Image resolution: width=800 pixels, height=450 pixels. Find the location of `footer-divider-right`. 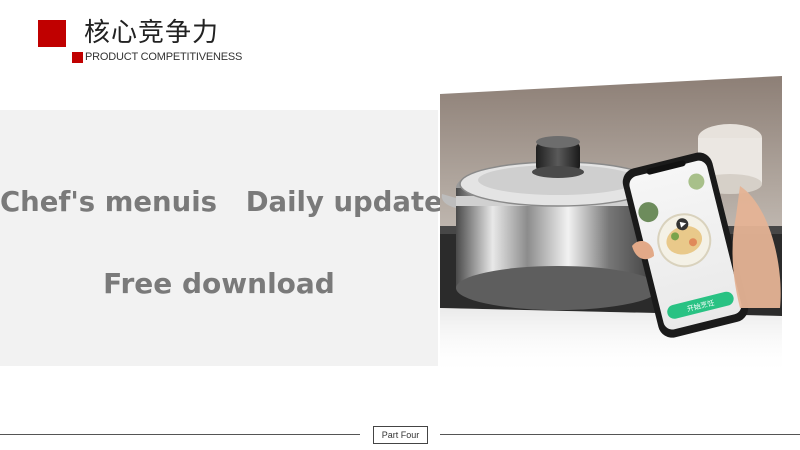

footer-divider-right is located at coordinates (620, 434).